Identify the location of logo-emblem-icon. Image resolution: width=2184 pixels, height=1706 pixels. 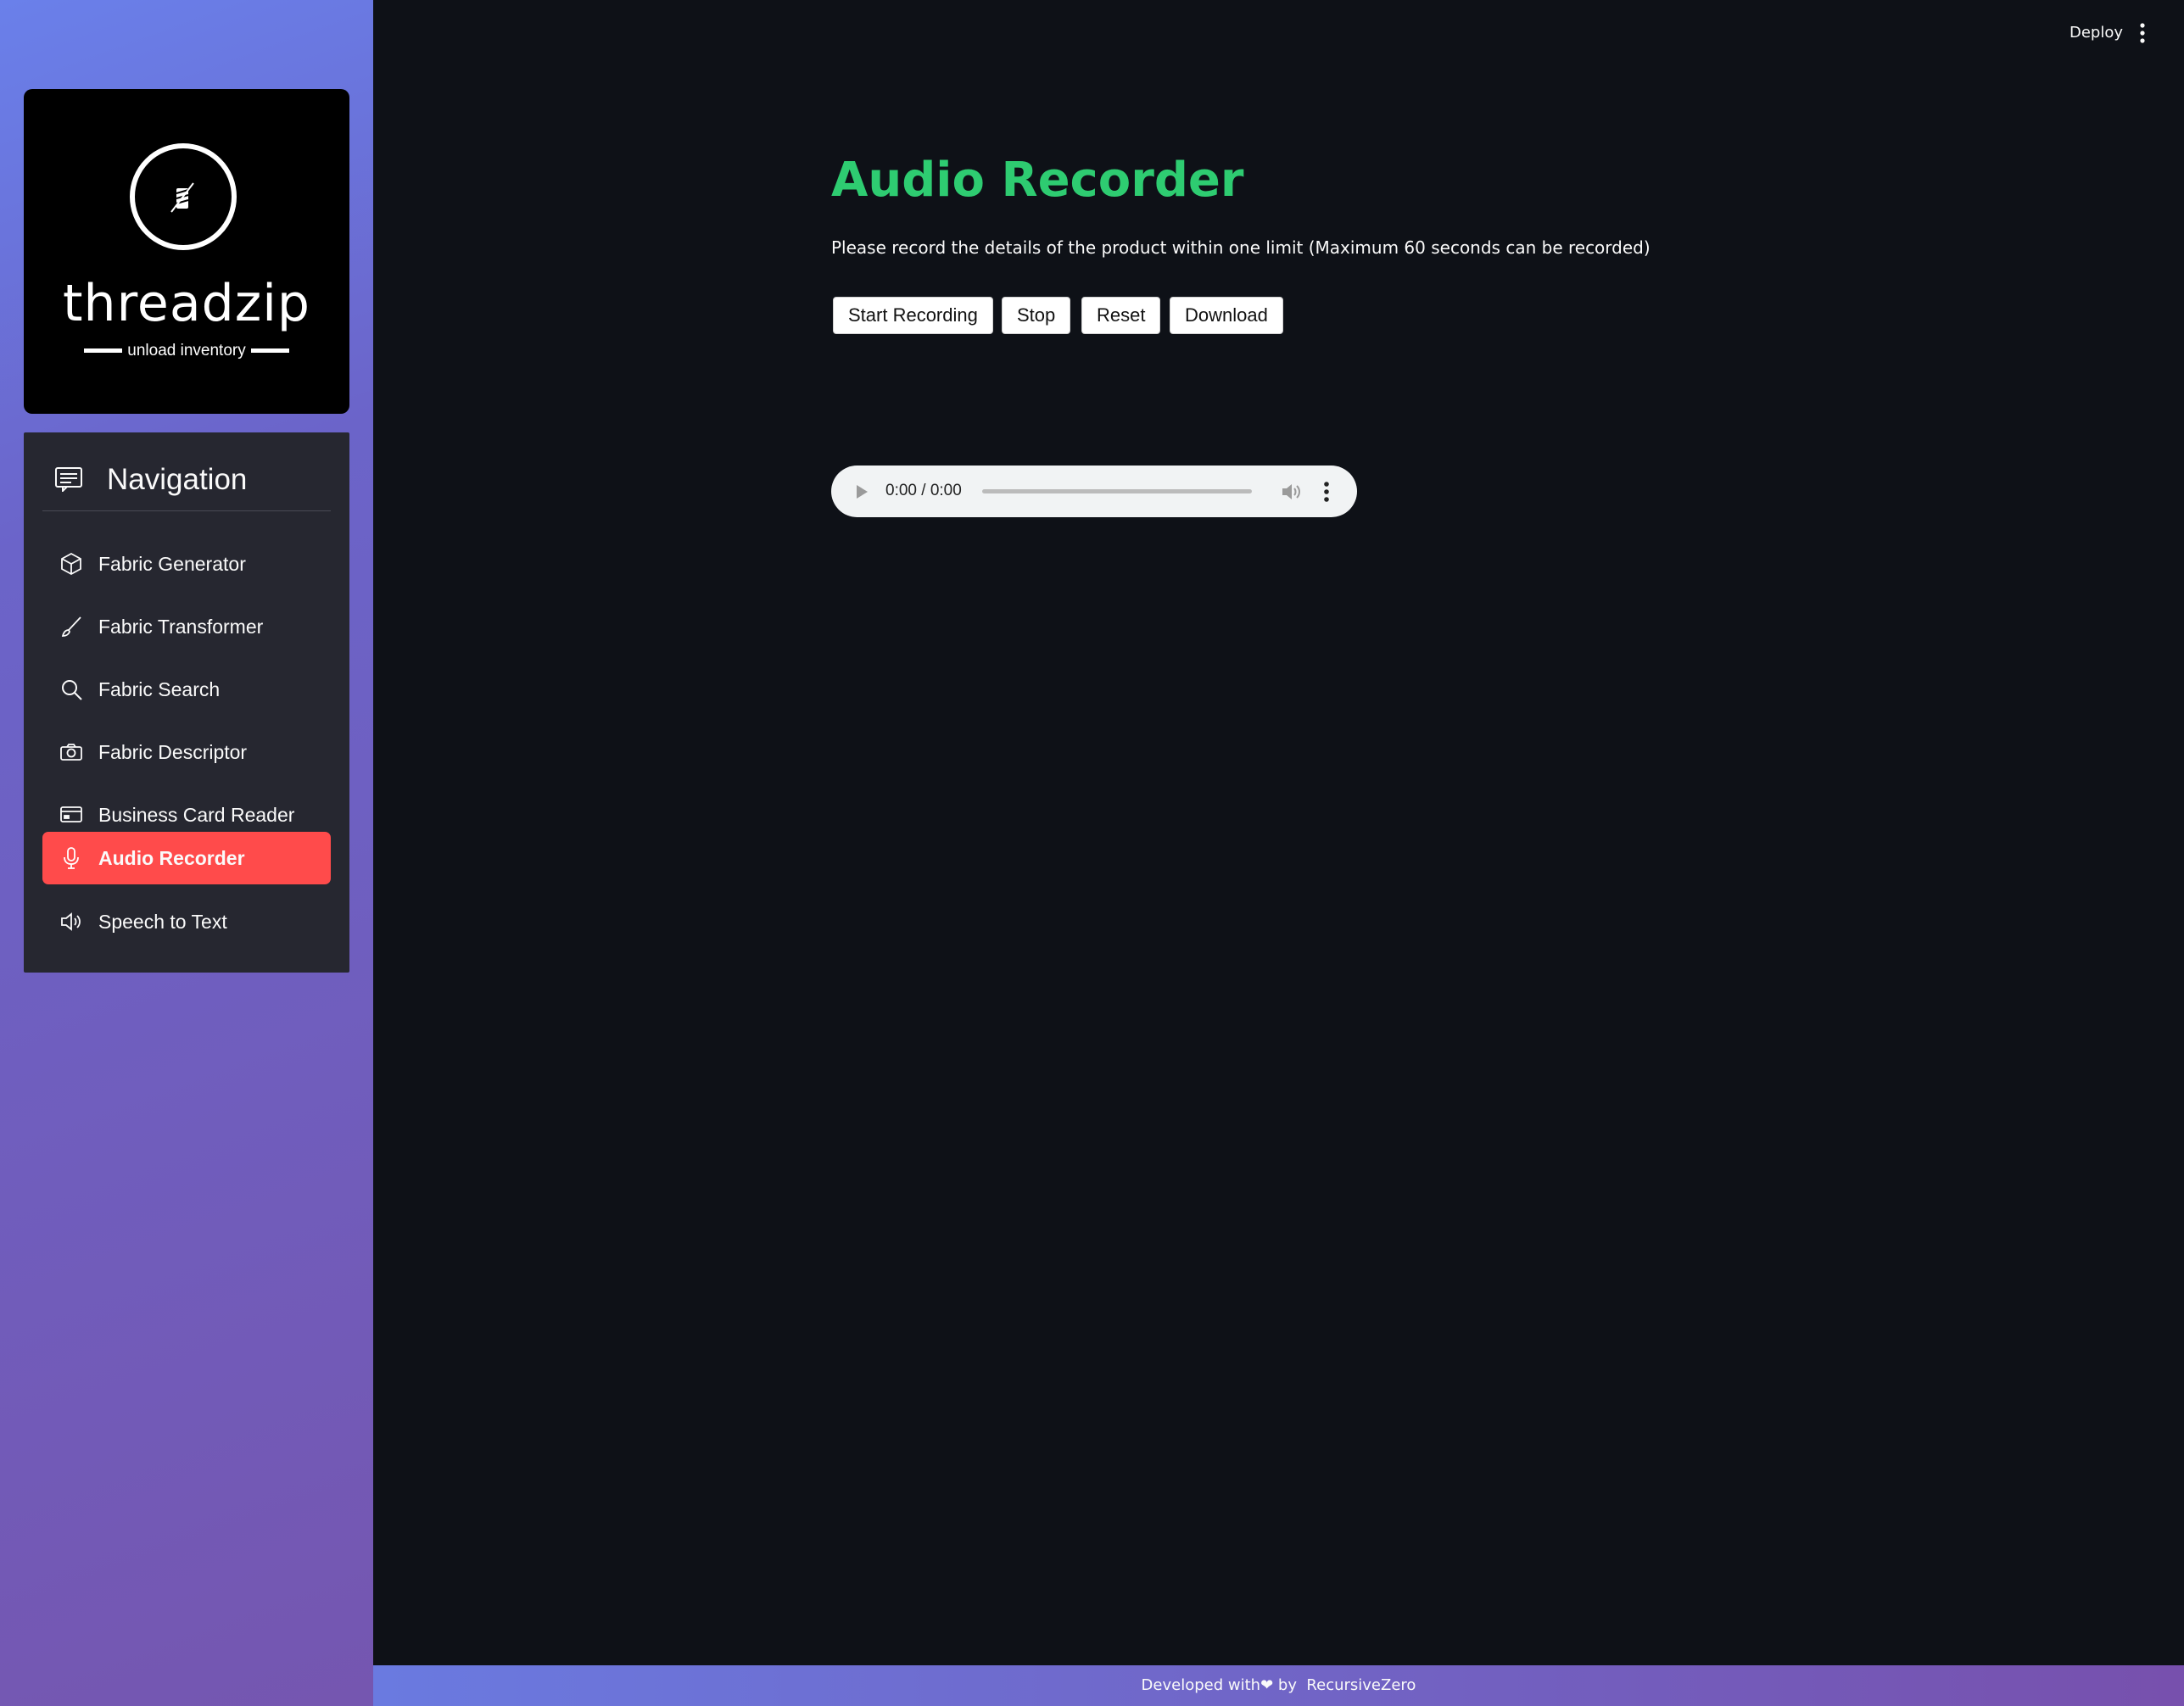
(183, 196).